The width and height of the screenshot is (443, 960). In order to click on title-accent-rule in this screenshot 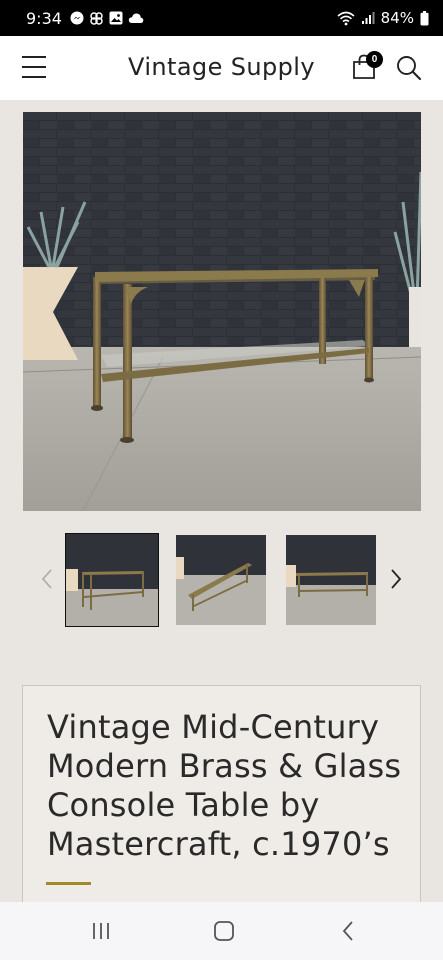, I will do `click(68, 883)`.